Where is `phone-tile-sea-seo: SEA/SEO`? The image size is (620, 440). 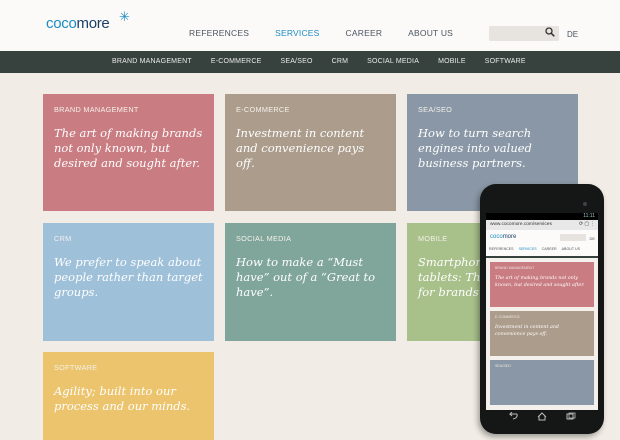
phone-tile-sea-seo: SEA/SEO is located at coordinates (542, 382).